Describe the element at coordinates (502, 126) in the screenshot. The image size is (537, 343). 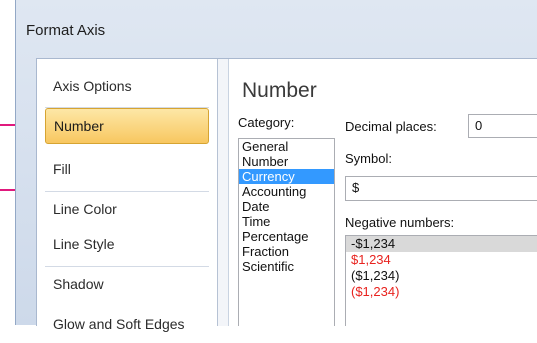
I see `decimal-places-input: 0` at that location.